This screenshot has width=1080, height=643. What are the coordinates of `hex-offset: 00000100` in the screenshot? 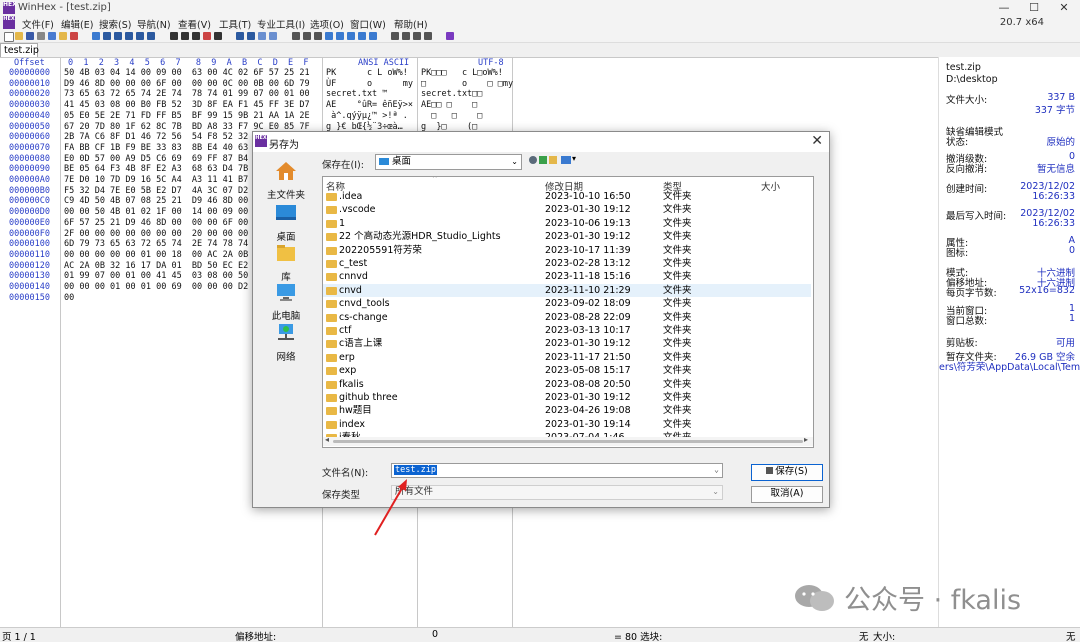 It's located at (29, 244).